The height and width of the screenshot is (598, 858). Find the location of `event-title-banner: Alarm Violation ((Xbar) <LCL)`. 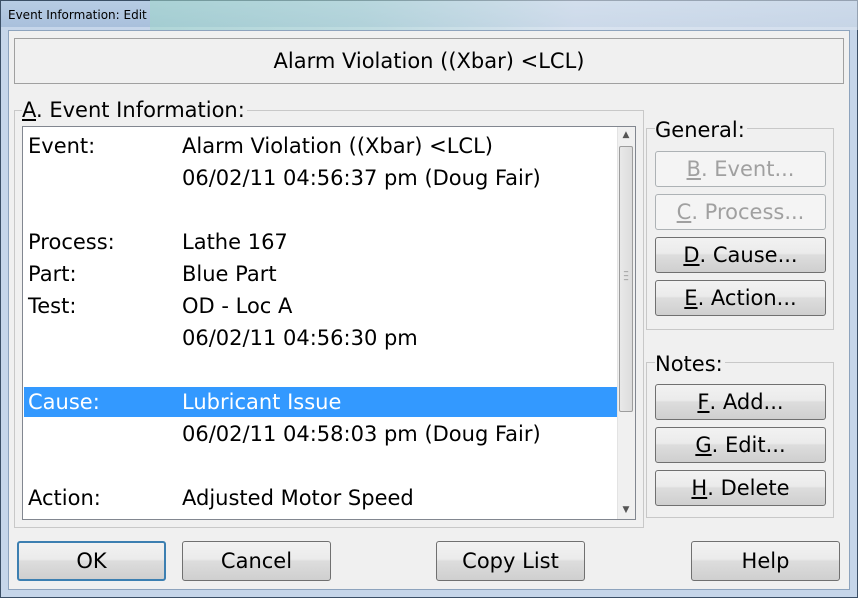

event-title-banner: Alarm Violation ((Xbar) <LCL) is located at coordinates (429, 61).